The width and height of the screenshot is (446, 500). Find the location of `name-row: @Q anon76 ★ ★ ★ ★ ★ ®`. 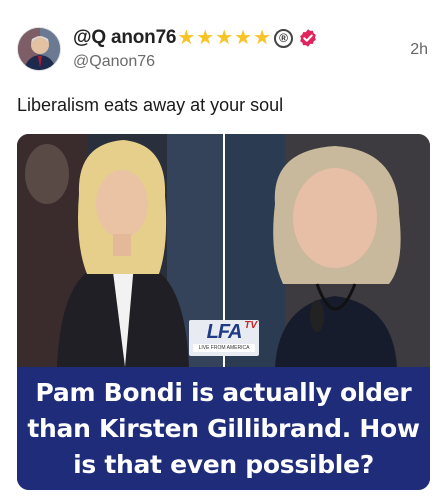

name-row: @Q anon76 ★ ★ ★ ★ ★ ® is located at coordinates (250, 38).